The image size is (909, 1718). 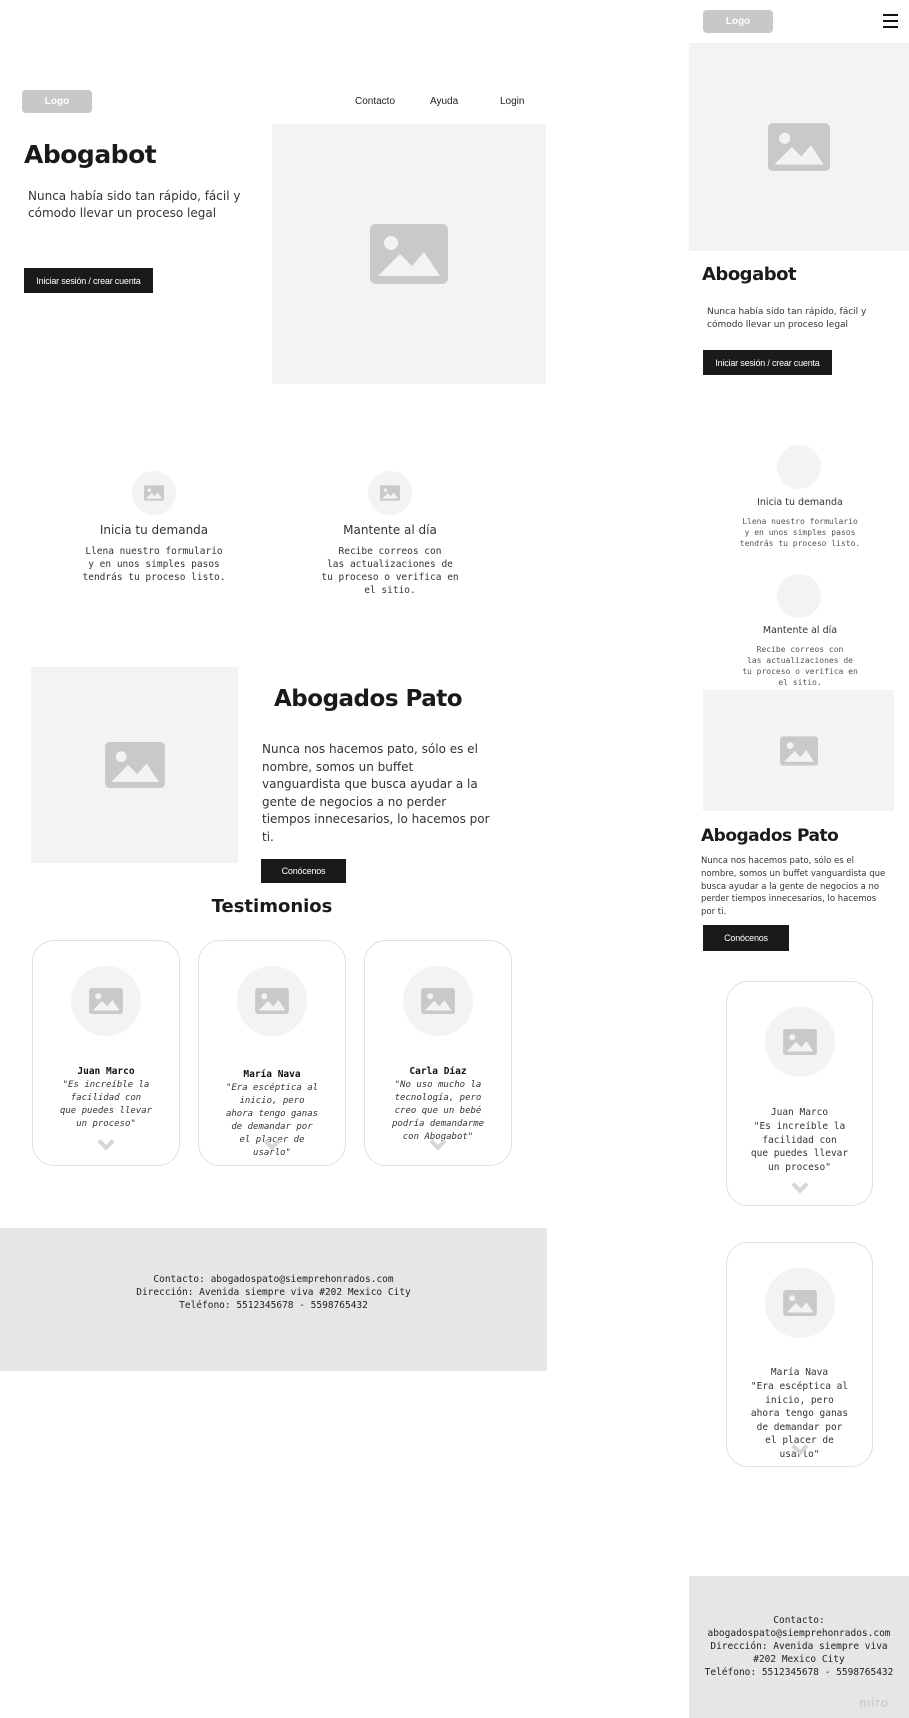 I want to click on miro-watermark: miro, so click(x=873, y=1702).